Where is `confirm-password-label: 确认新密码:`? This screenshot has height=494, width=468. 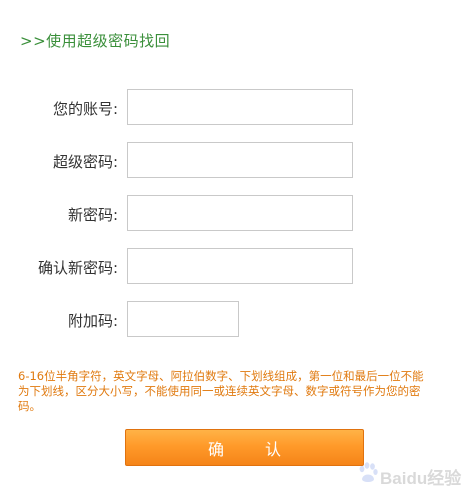
confirm-password-label: 确认新密码: is located at coordinates (77, 268).